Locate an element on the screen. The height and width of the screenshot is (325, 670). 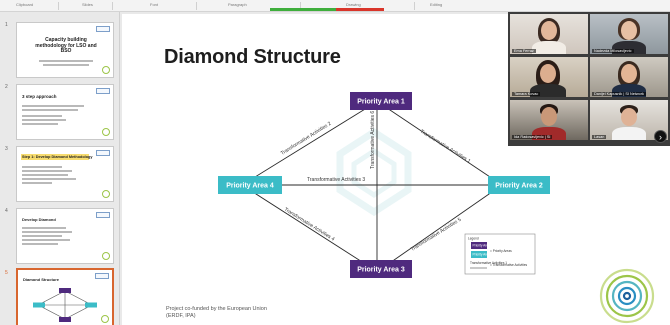
ribbon-group-slides: Slides is located at coordinates (87, 4).